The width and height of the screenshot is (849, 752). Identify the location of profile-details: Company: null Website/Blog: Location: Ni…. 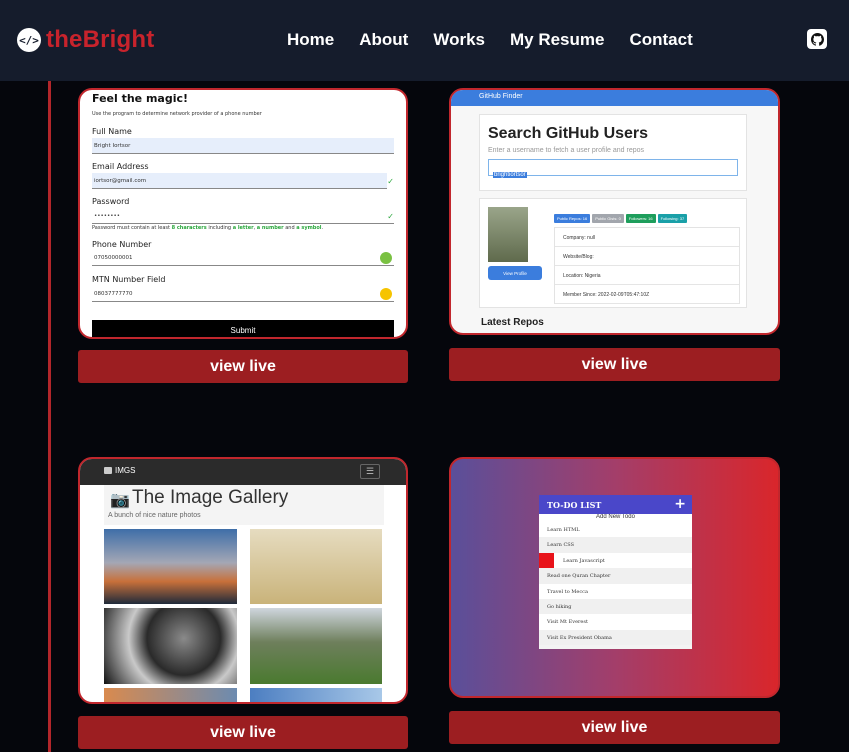
(647, 265).